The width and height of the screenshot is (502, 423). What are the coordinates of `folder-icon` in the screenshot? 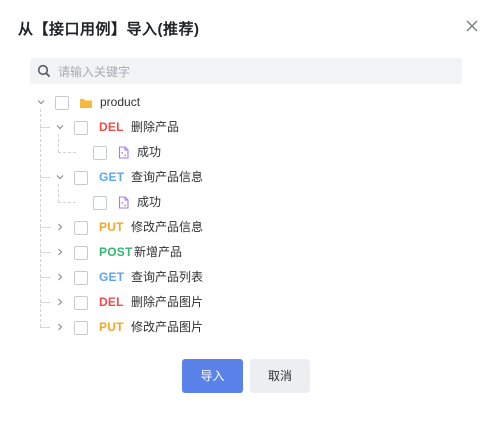 It's located at (86, 103).